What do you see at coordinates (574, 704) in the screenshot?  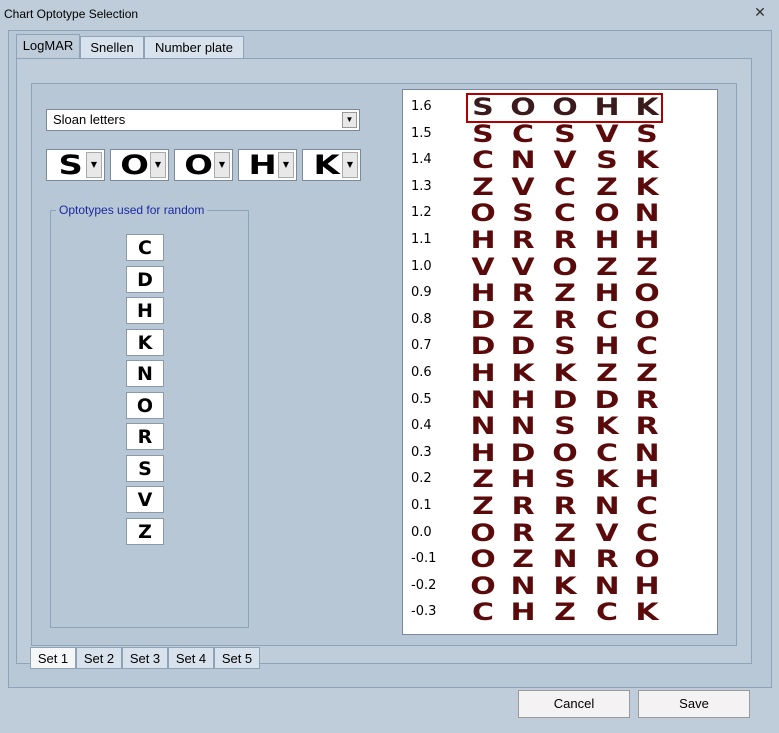 I see `cancel-button: Cancel` at bounding box center [574, 704].